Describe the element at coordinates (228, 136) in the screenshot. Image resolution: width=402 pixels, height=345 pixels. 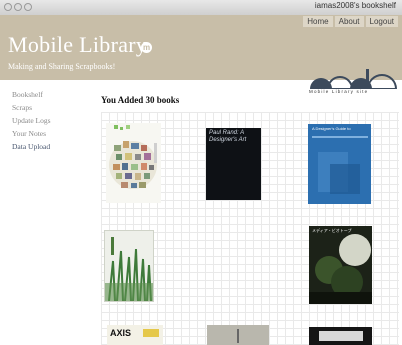
I see `book-cover-title: Paul Rand: A Designer's Art` at that location.